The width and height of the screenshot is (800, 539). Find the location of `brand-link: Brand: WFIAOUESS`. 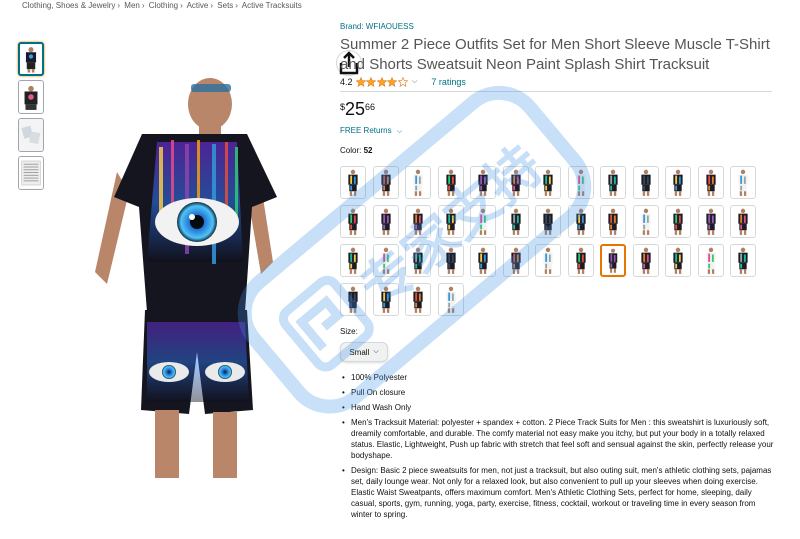

brand-link: Brand: WFIAOUESS is located at coordinates (560, 26).